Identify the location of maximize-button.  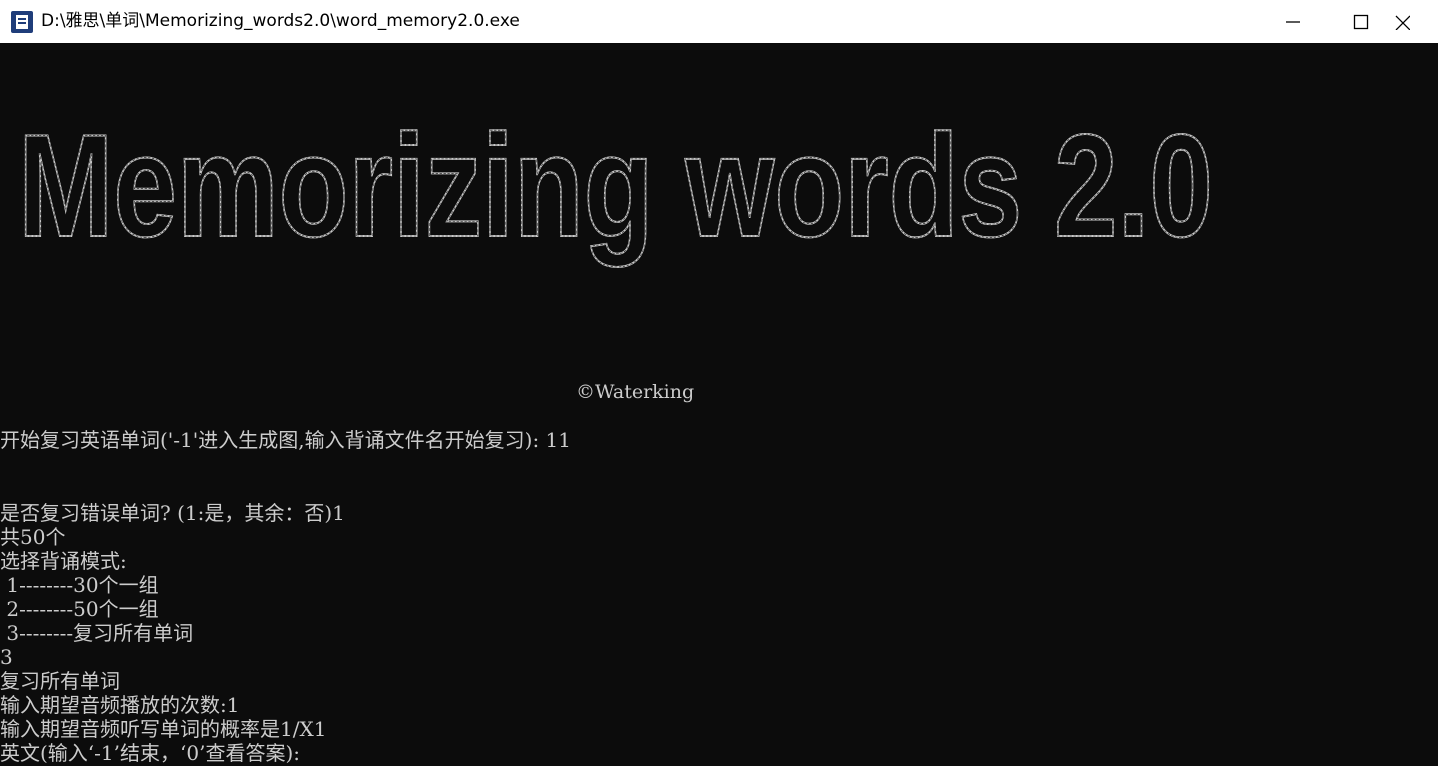
(1361, 21).